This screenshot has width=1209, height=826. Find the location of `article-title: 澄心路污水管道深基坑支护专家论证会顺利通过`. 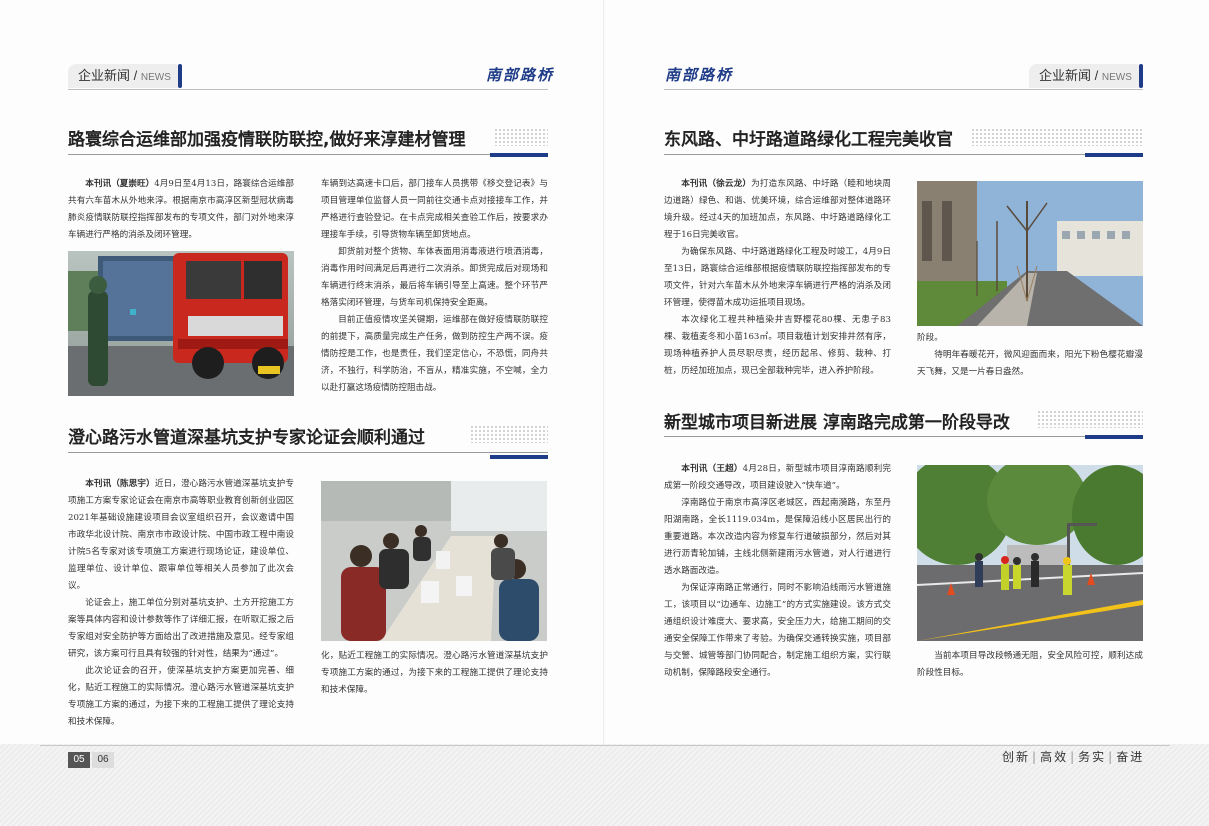

article-title: 澄心路污水管道深基坑支护专家论证会顺利通过 is located at coordinates (246, 438).